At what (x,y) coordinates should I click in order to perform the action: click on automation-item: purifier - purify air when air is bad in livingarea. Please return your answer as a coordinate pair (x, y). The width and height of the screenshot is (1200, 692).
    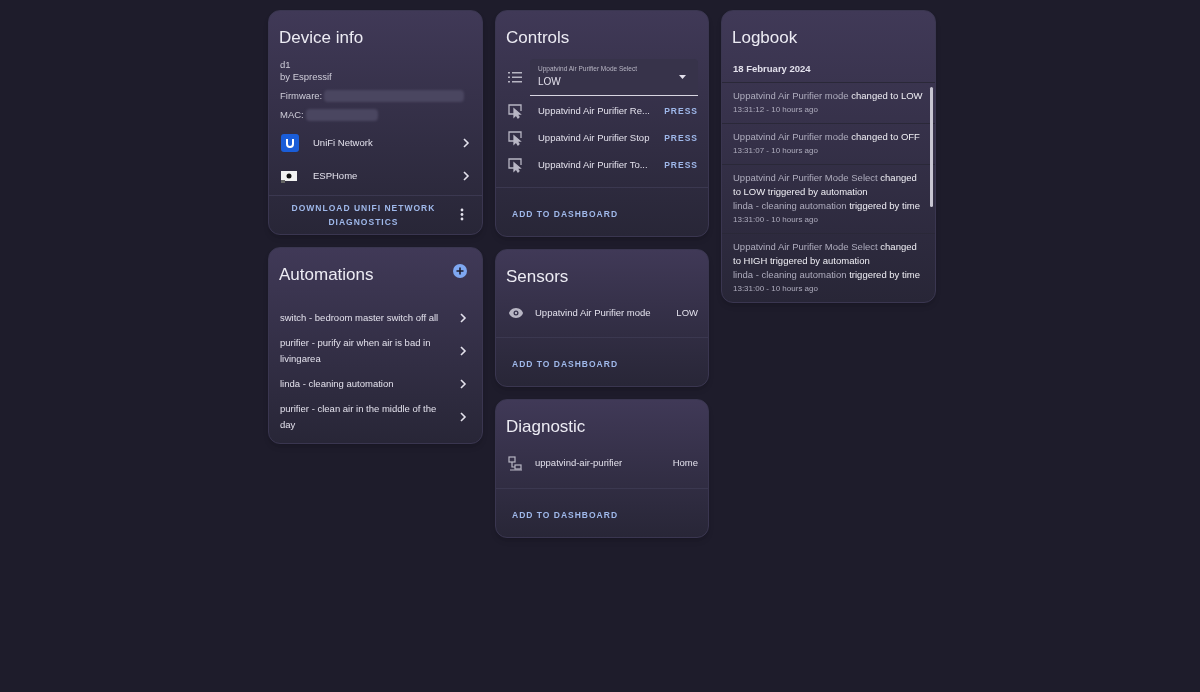
    Looking at the image, I should click on (375, 350).